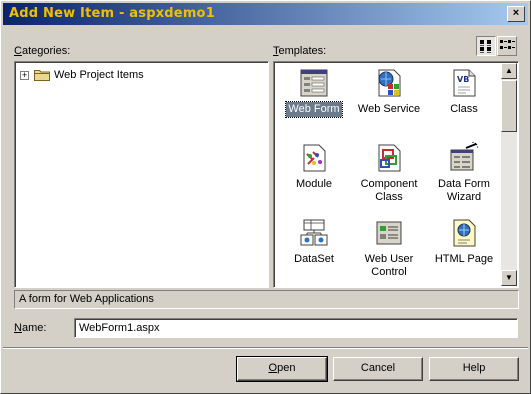 The height and width of the screenshot is (394, 531). Describe the element at coordinates (314, 259) in the screenshot. I see `template-label: DataSet` at that location.